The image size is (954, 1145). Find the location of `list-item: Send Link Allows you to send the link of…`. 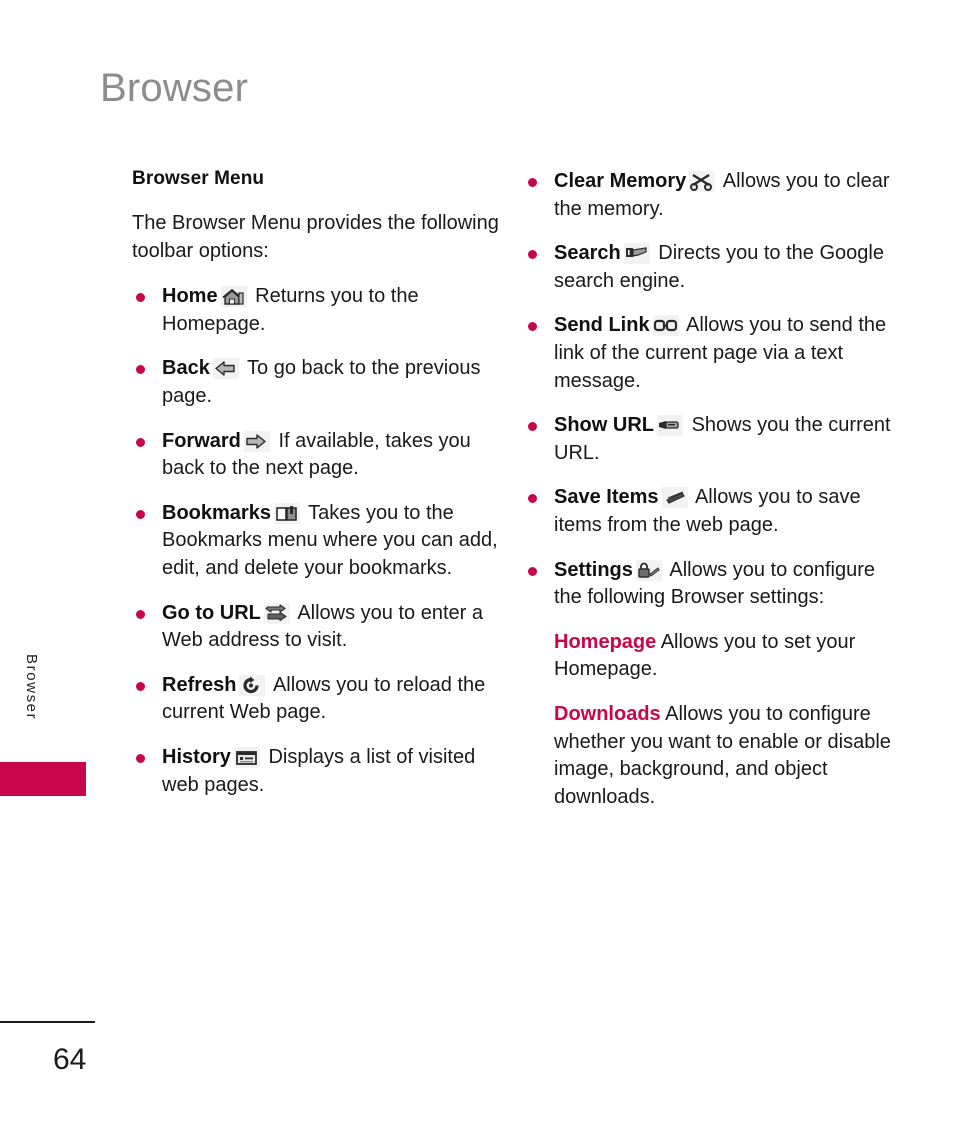

list-item: Send Link Allows you to send the link of… is located at coordinates (708, 353).